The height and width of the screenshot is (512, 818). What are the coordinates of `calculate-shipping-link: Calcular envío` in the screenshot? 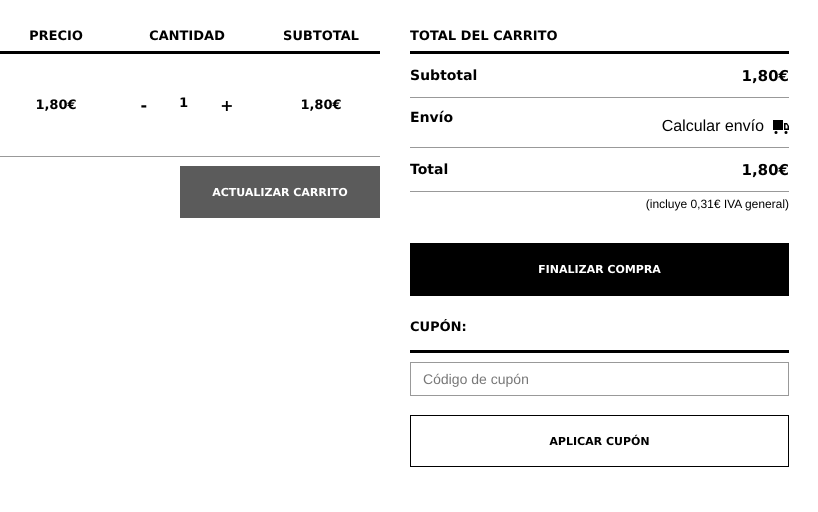 It's located at (713, 127).